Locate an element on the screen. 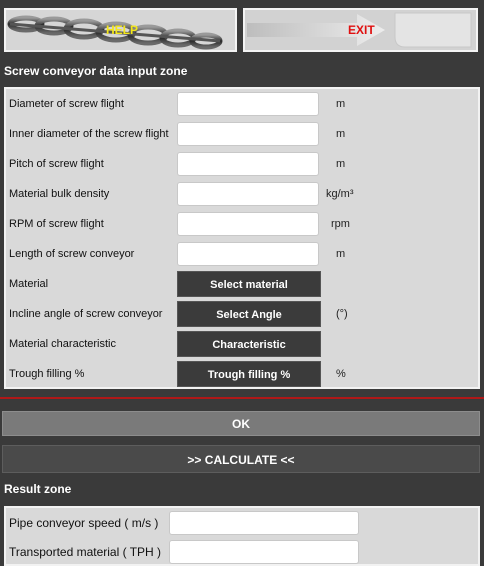 The height and width of the screenshot is (566, 484). result-label: Pipe conveyor speed ( m/s ) is located at coordinates (84, 523).